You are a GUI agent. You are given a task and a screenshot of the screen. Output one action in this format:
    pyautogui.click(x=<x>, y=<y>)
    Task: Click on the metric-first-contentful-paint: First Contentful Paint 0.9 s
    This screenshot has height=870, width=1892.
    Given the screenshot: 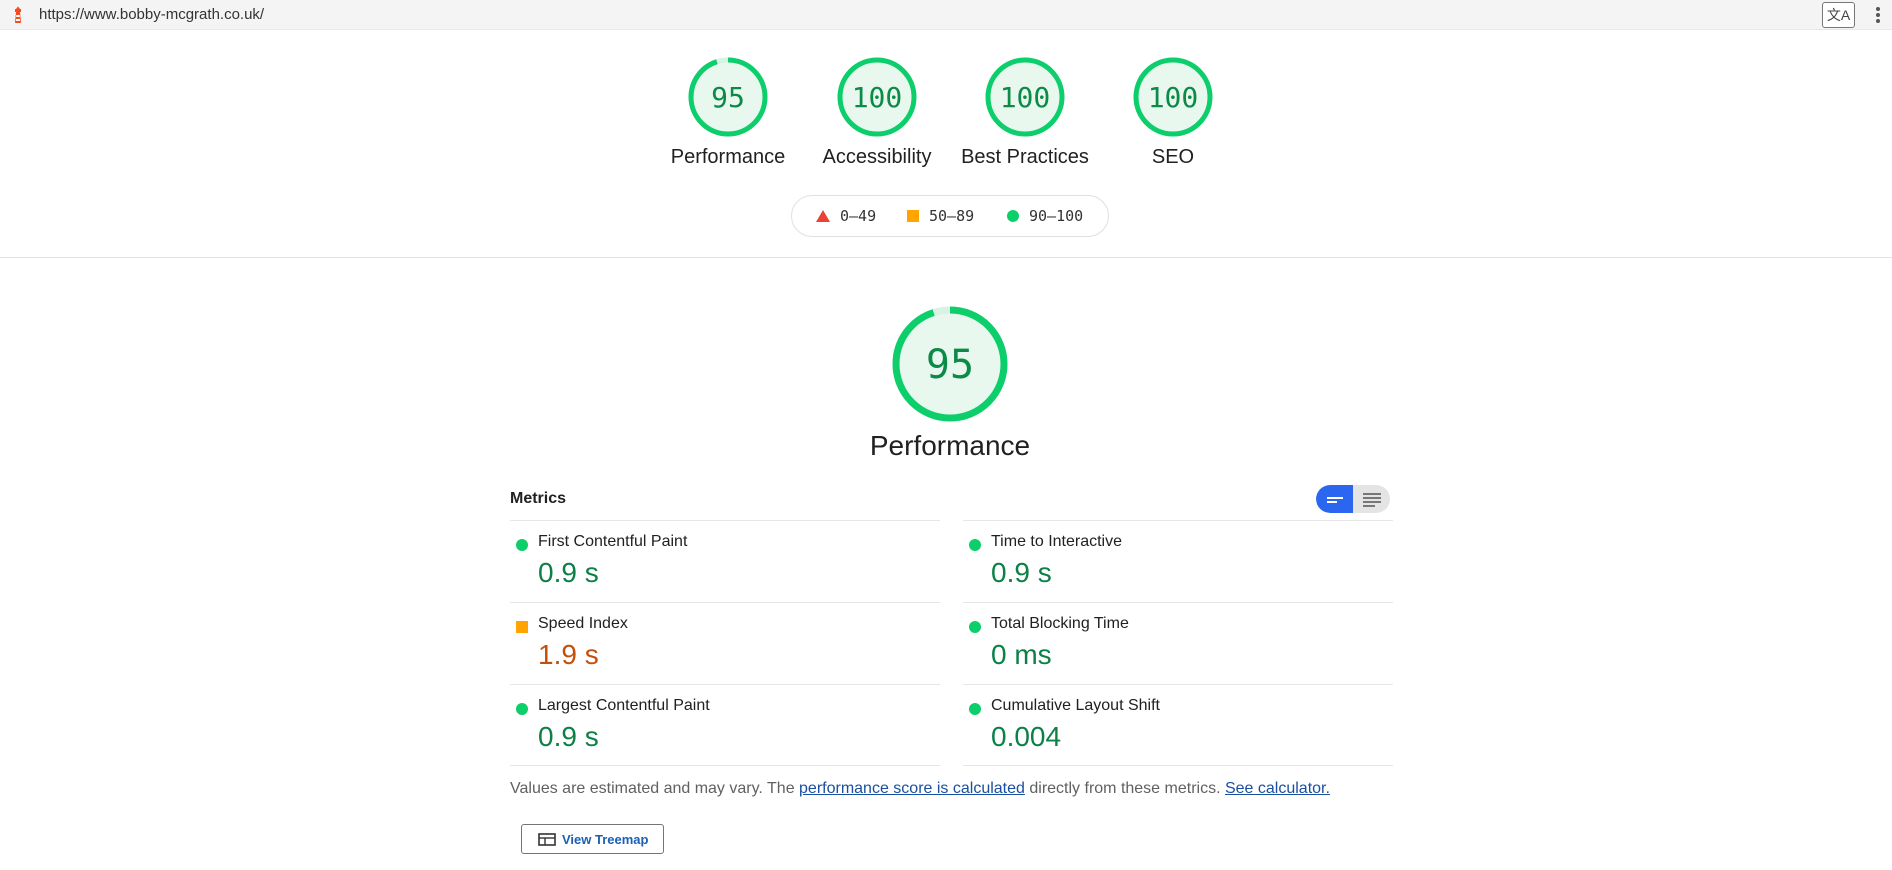 What is the action you would take?
    pyautogui.click(x=725, y=561)
    